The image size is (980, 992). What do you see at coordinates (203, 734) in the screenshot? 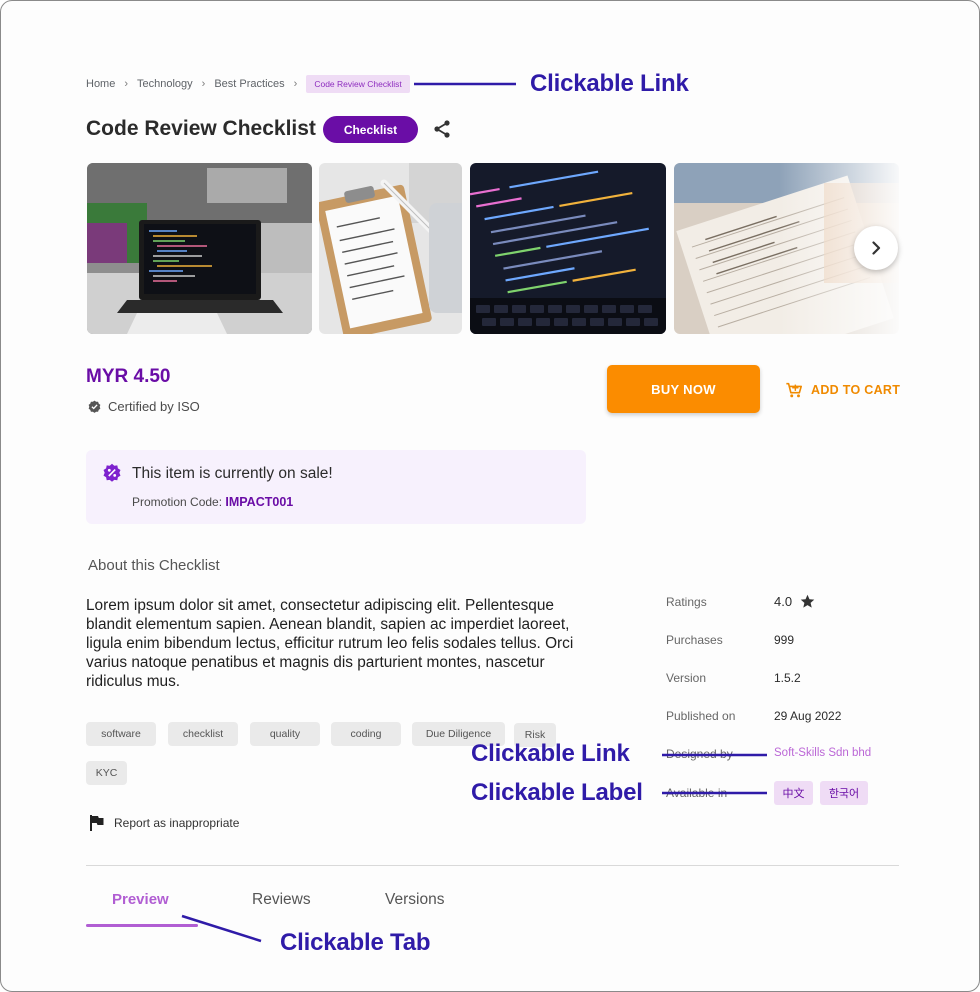
I see `tag-chip: checklist` at bounding box center [203, 734].